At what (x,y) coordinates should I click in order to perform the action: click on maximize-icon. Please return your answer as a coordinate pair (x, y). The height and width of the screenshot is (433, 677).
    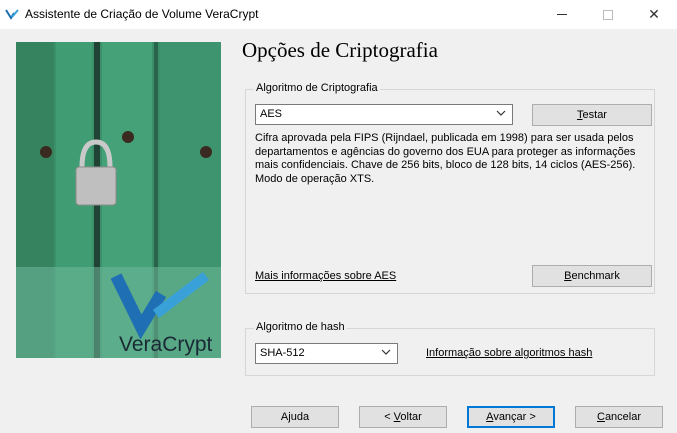
    Looking at the image, I should click on (608, 14).